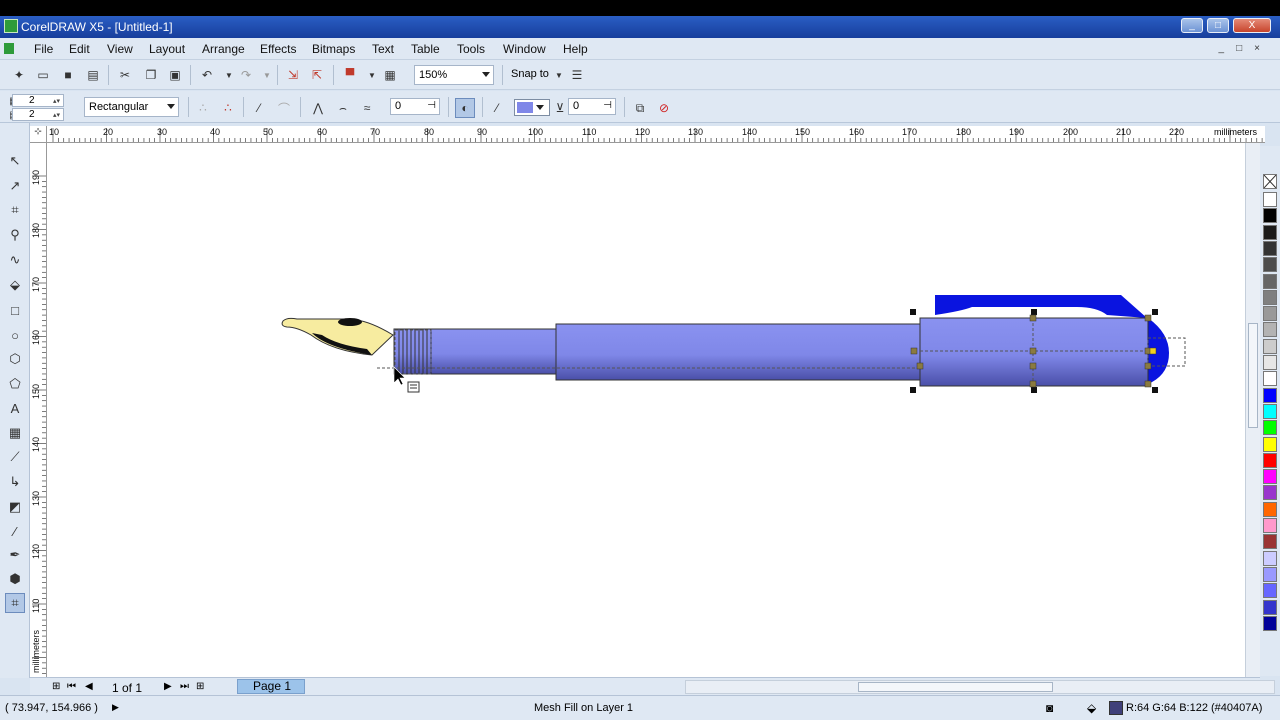 The width and height of the screenshot is (1280, 720). What do you see at coordinates (15, 482) in the screenshot?
I see `connector-tool-icon: ↳` at bounding box center [15, 482].